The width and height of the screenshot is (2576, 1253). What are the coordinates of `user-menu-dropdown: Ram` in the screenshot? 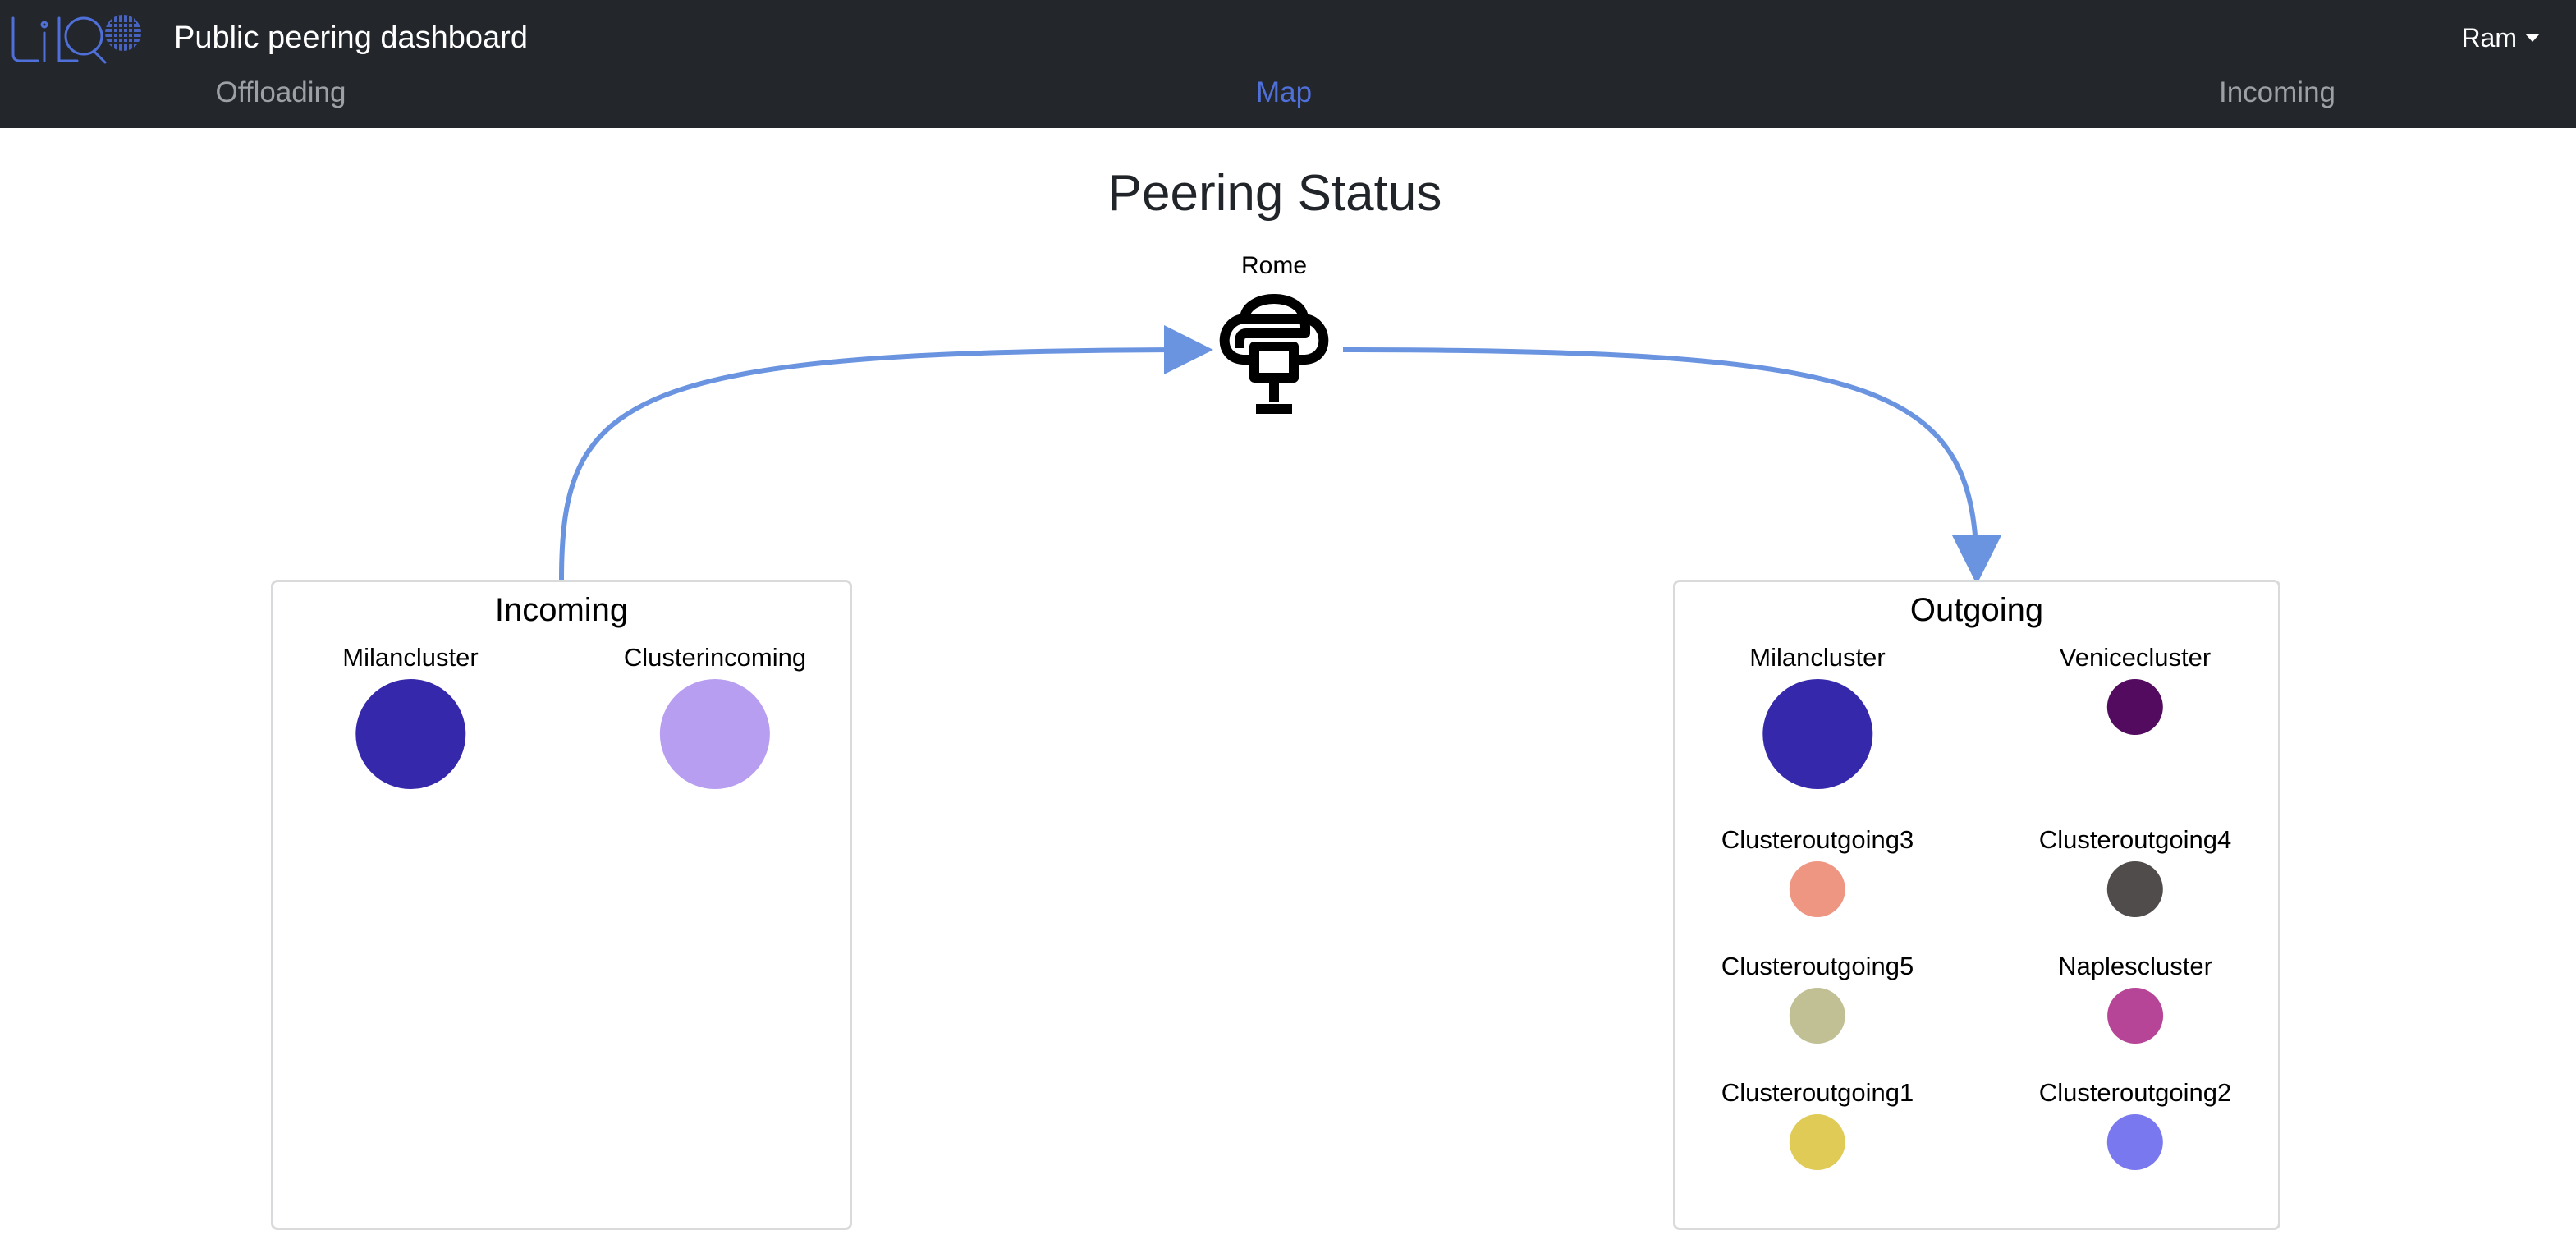 It's located at (2501, 37).